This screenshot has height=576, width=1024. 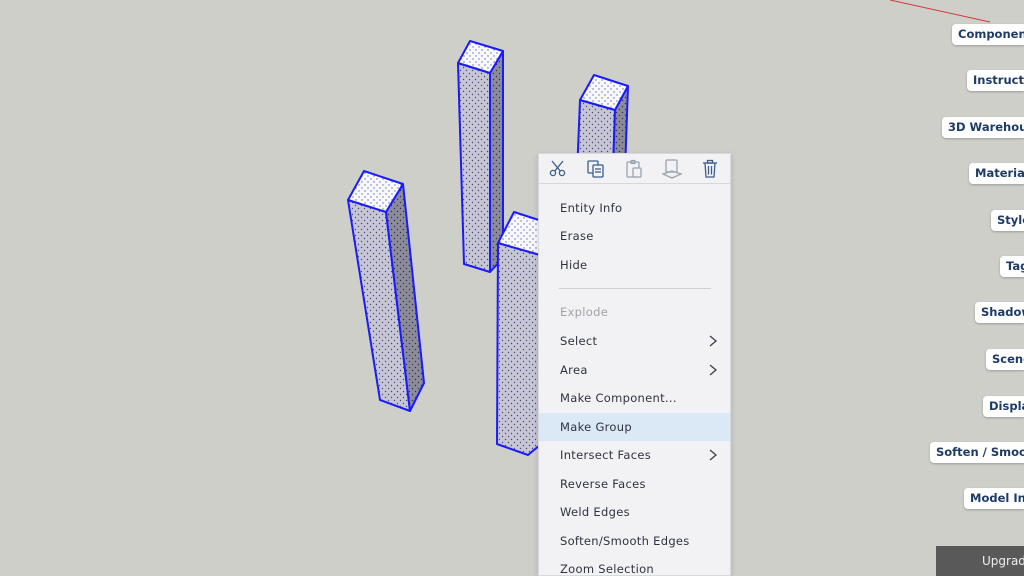 I want to click on menu-item-label: Entity Info, so click(x=591, y=208).